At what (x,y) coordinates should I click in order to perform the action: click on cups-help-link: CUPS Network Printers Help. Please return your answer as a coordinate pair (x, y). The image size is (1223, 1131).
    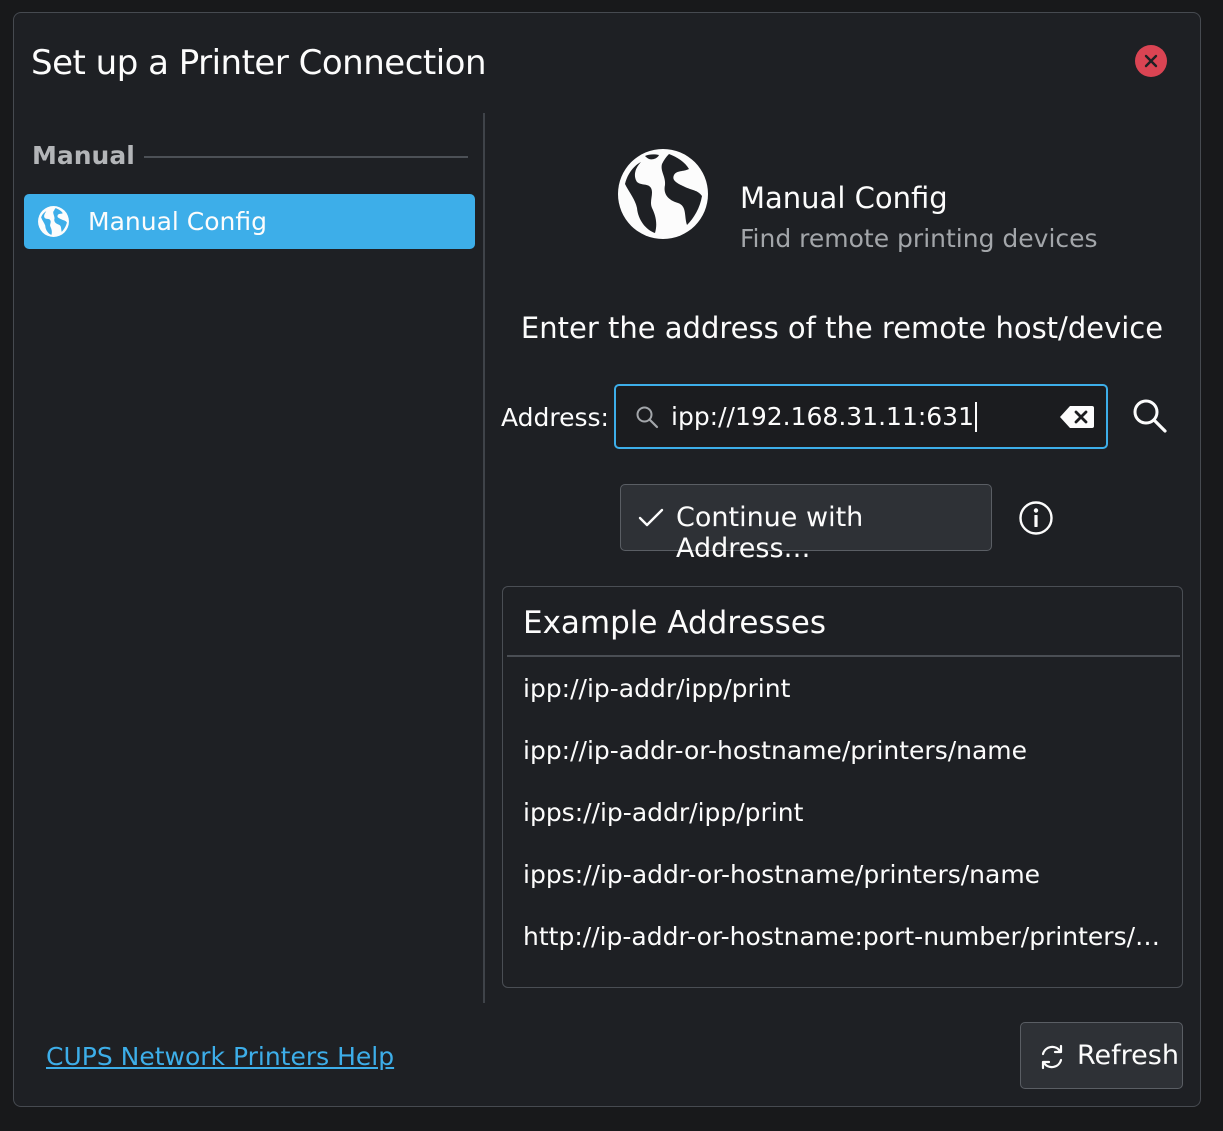
    Looking at the image, I should click on (220, 1056).